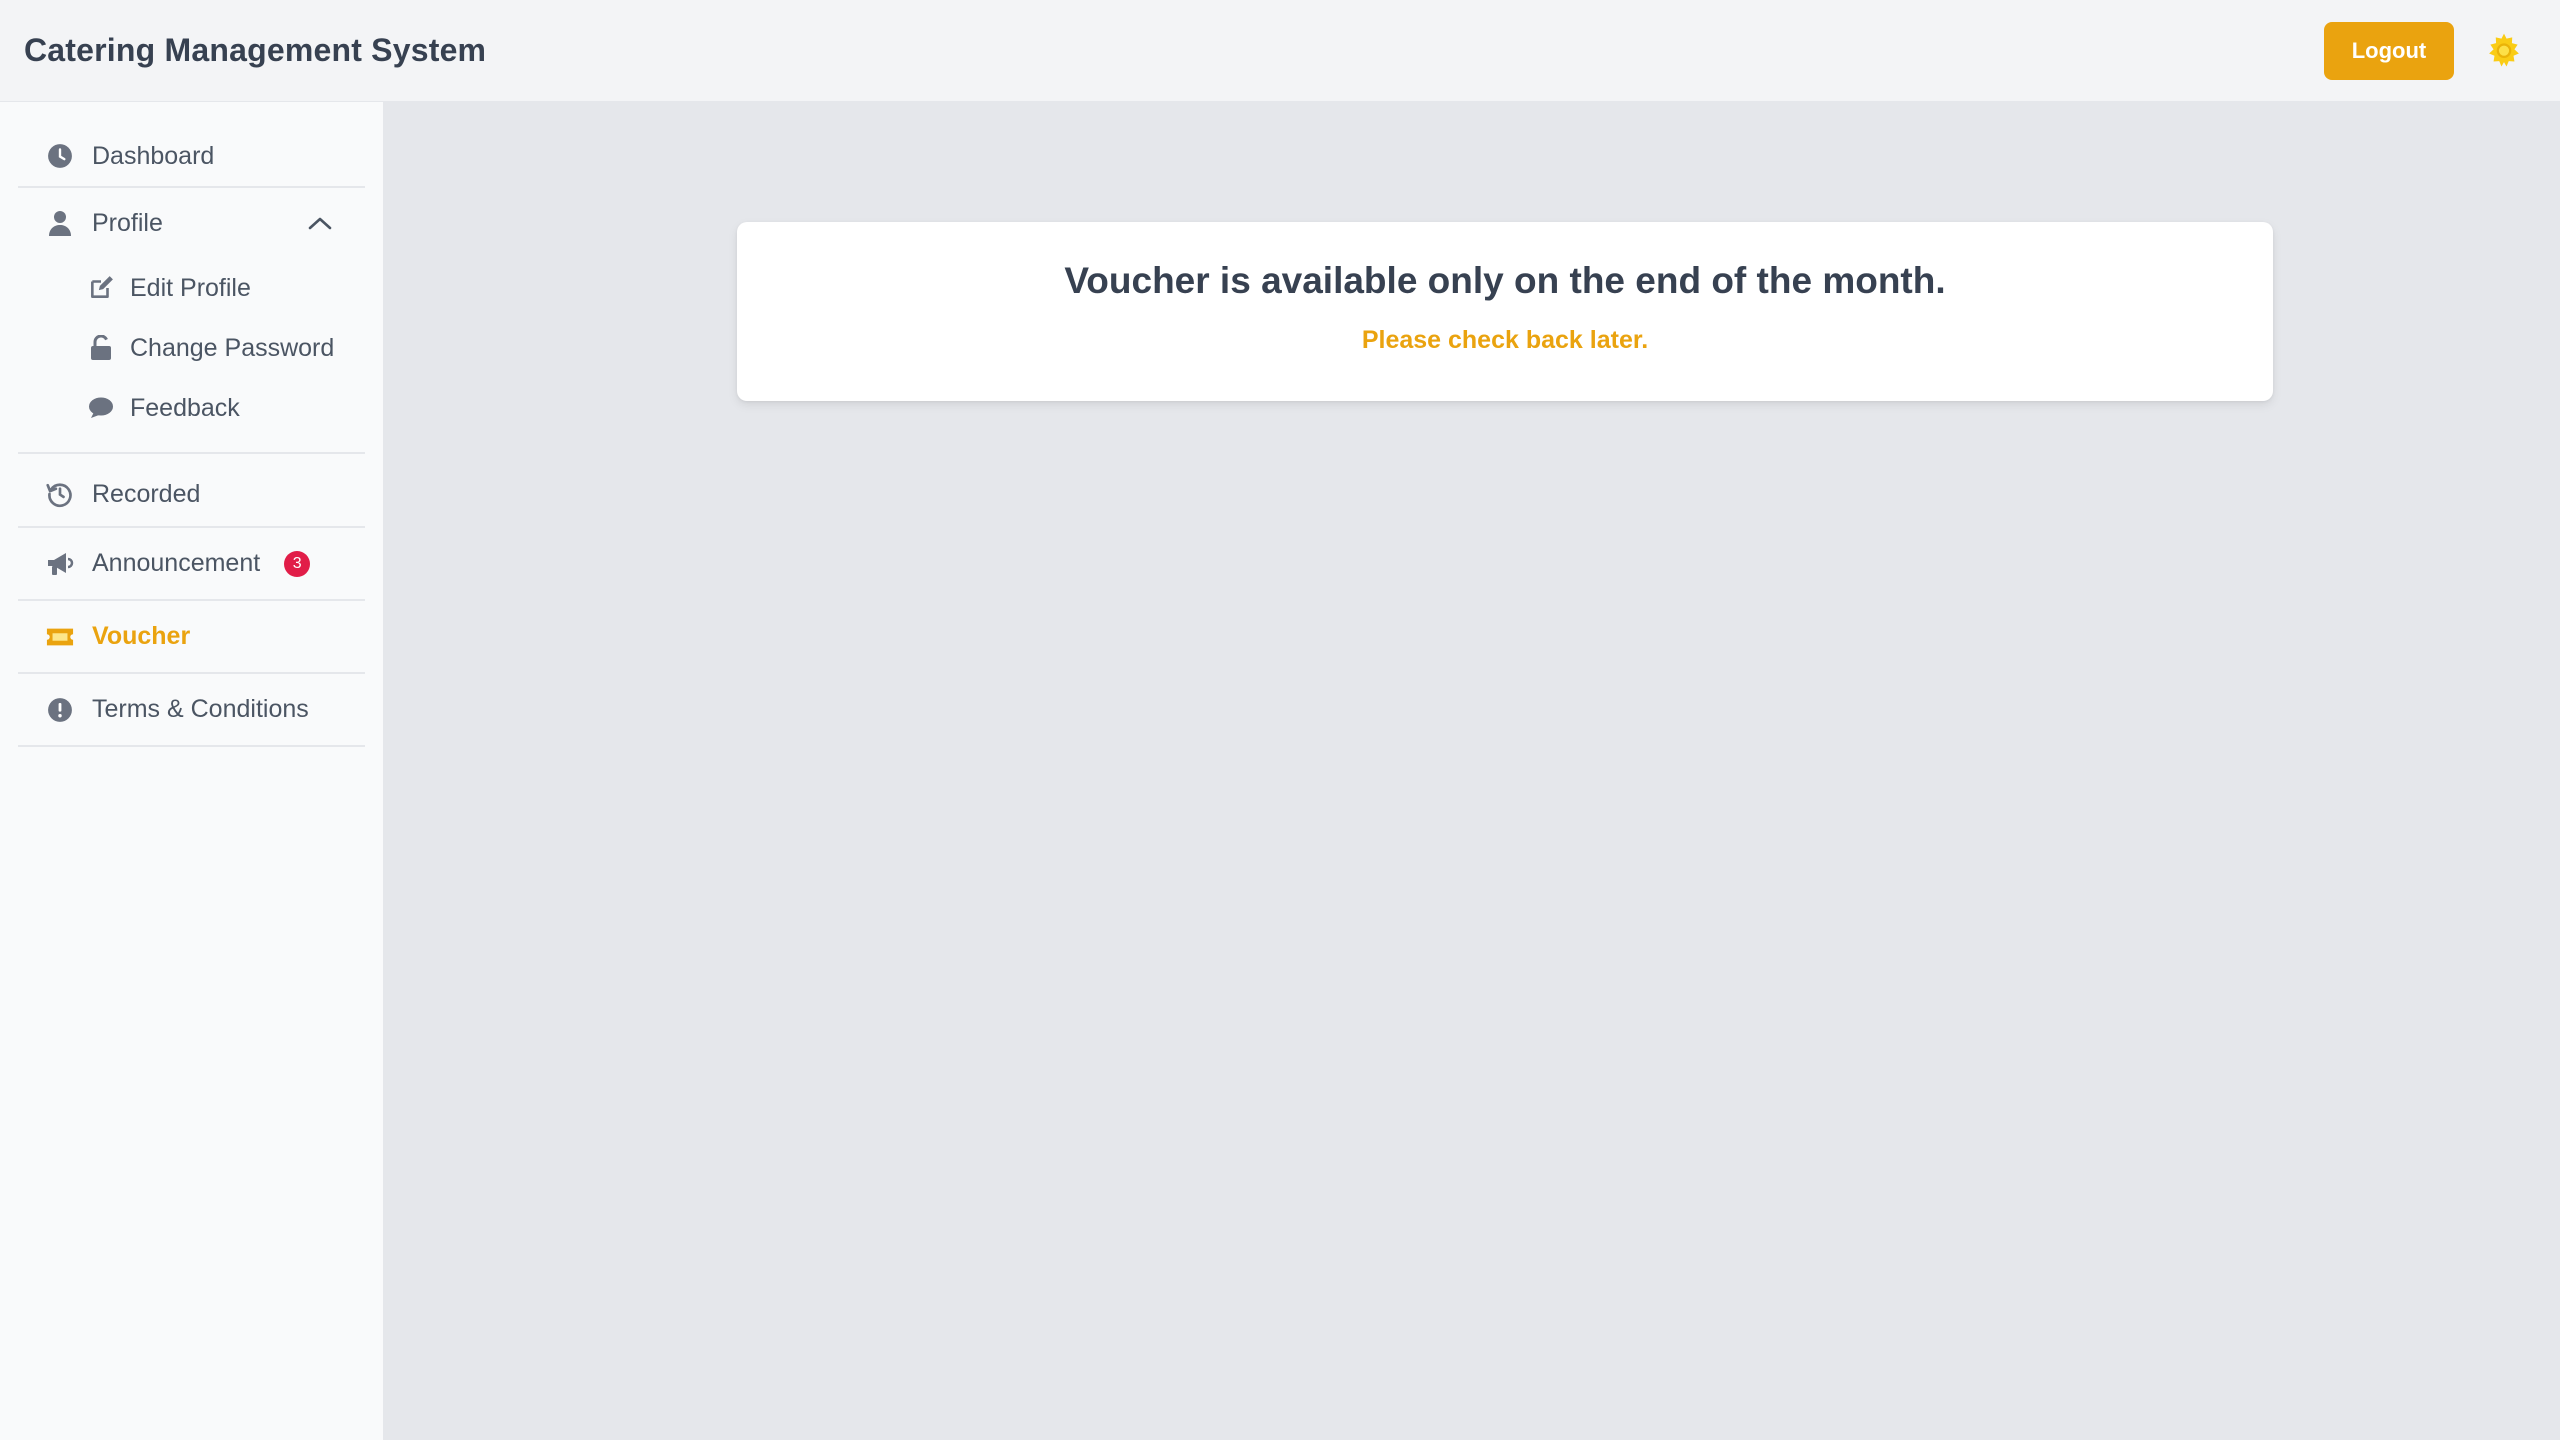 Image resolution: width=2560 pixels, height=1440 pixels. I want to click on sidebar-item-label: Recorded, so click(146, 493).